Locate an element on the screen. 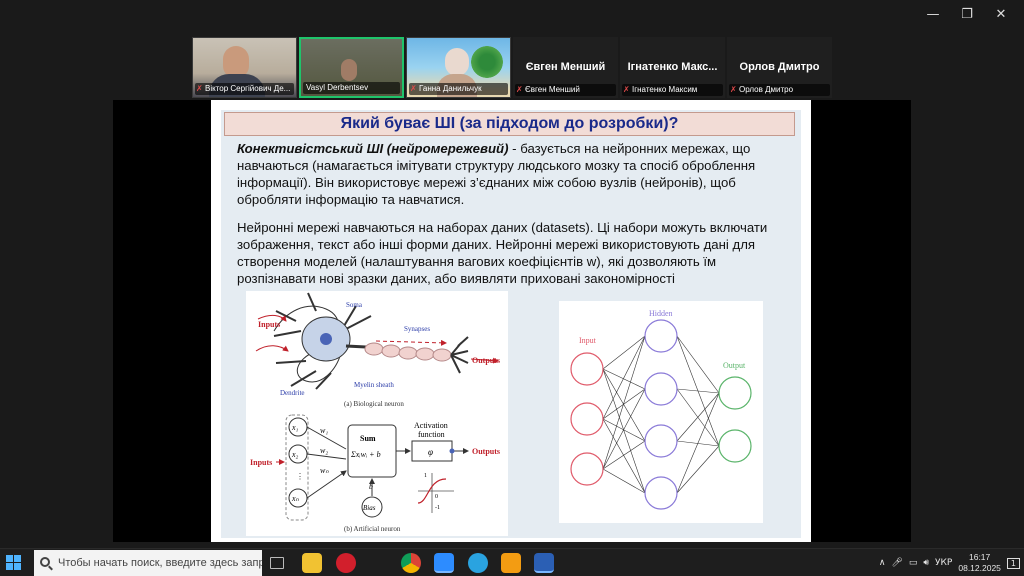  clock-time: 16:17 is located at coordinates (979, 557).